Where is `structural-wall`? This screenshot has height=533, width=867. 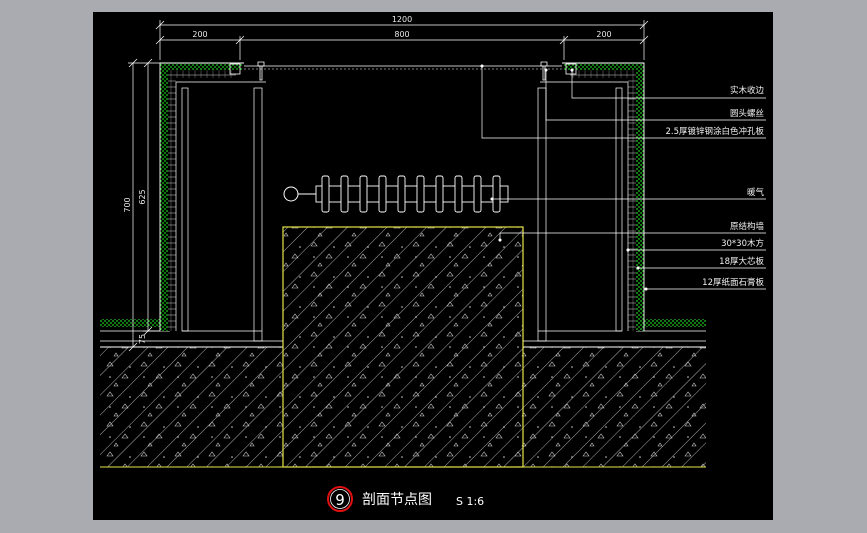 structural-wall is located at coordinates (403, 347).